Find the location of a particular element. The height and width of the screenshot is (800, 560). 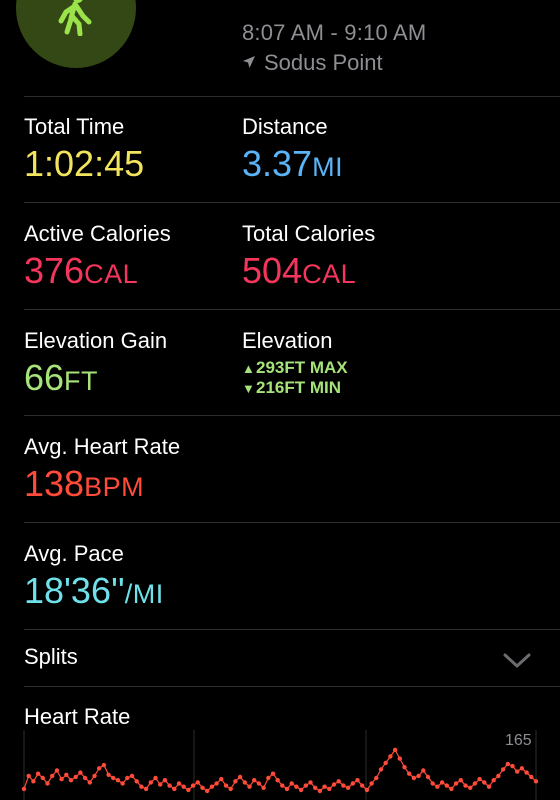

metric-label: Active Calories is located at coordinates (97, 233).